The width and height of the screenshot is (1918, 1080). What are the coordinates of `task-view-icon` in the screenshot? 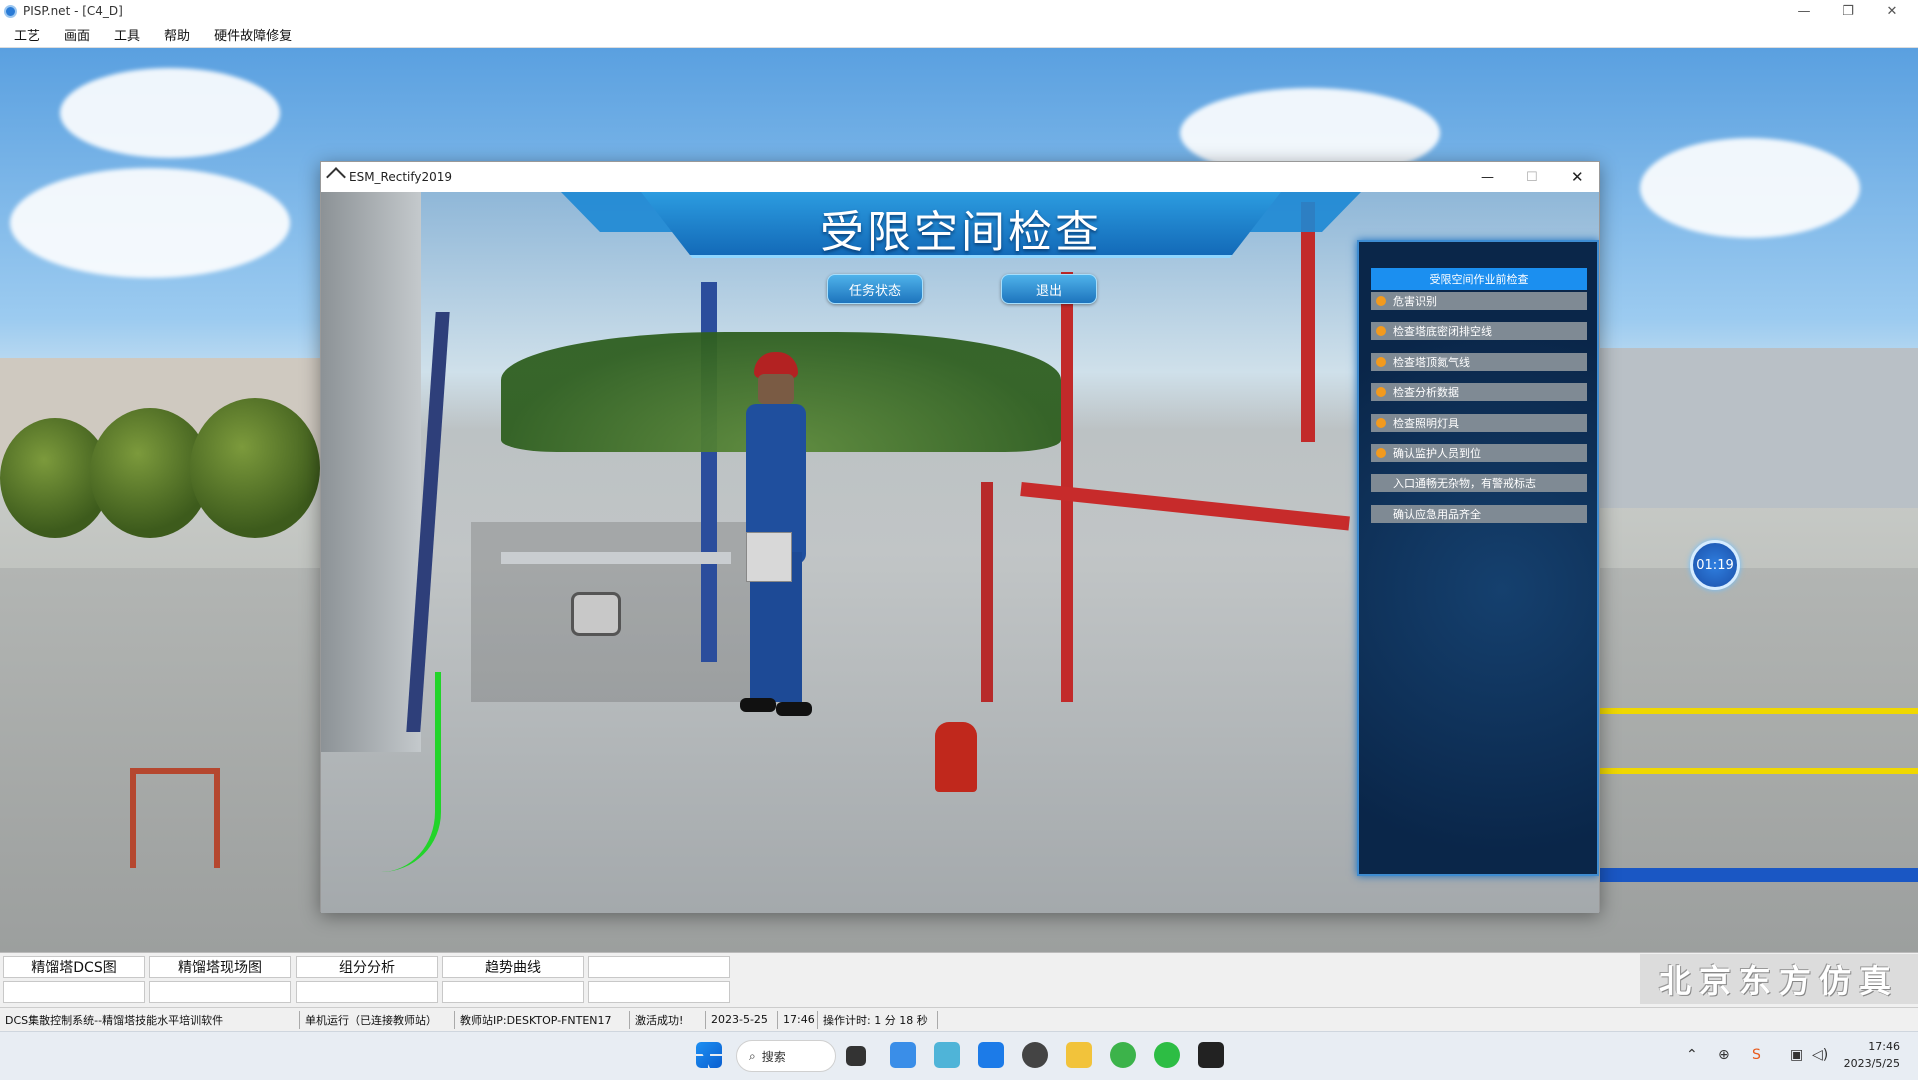 It's located at (856, 1056).